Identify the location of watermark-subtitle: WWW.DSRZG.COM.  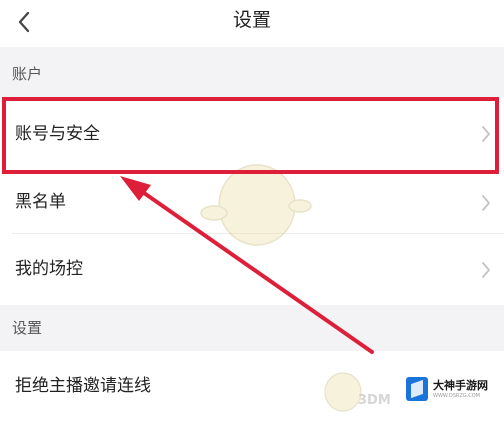
(456, 395).